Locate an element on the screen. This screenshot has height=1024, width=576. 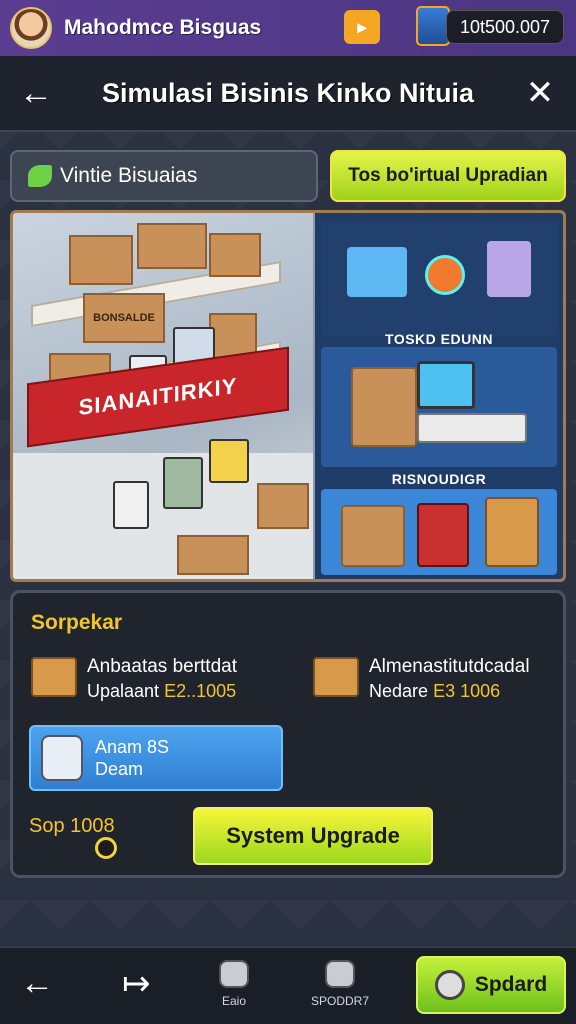
upgrade-cost: Sop 1008 is located at coordinates (72, 826).